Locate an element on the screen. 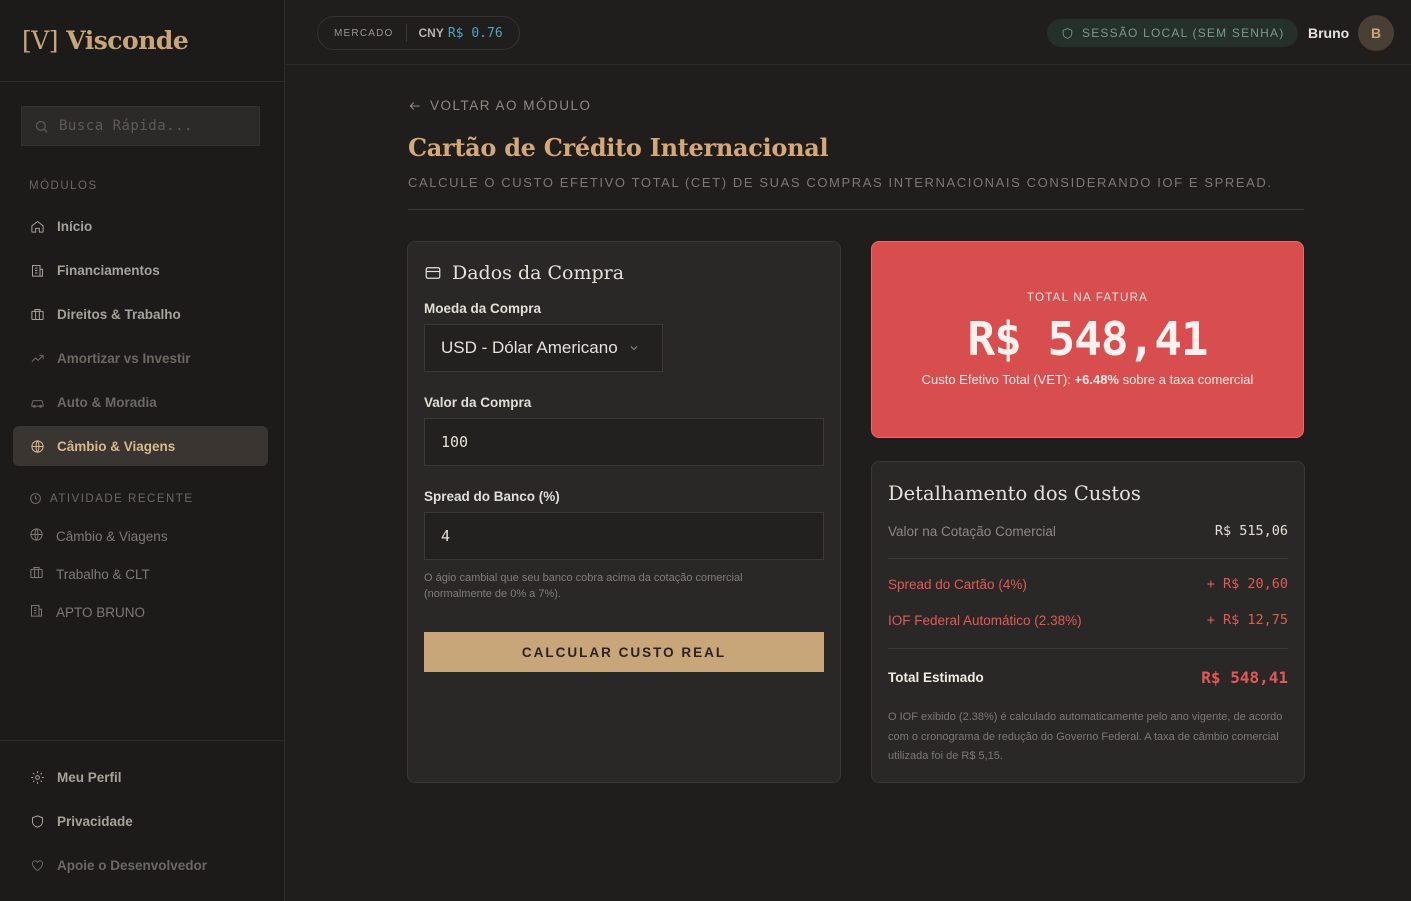  page-title: Cartão de Crédito Internacional is located at coordinates (618, 147).